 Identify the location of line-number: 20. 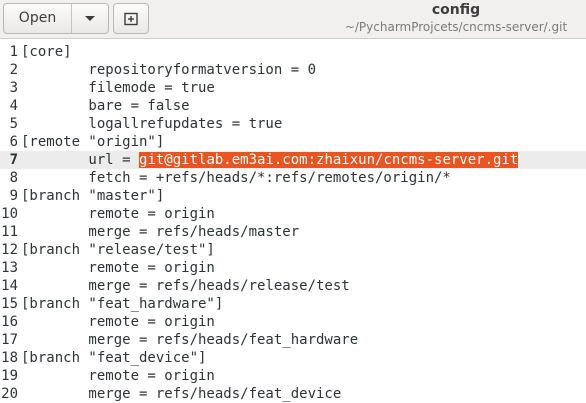
(9, 394).